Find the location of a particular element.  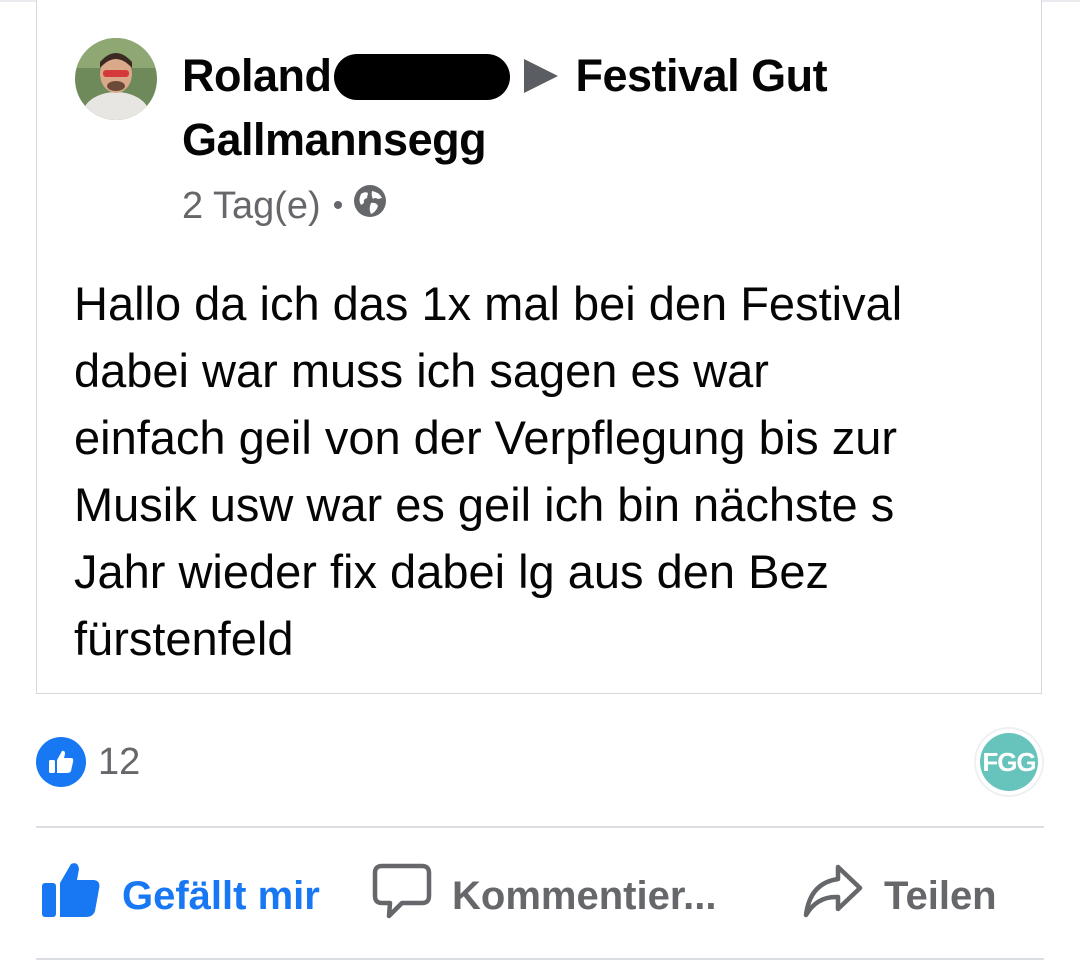

author-avatar-image is located at coordinates (116, 79).